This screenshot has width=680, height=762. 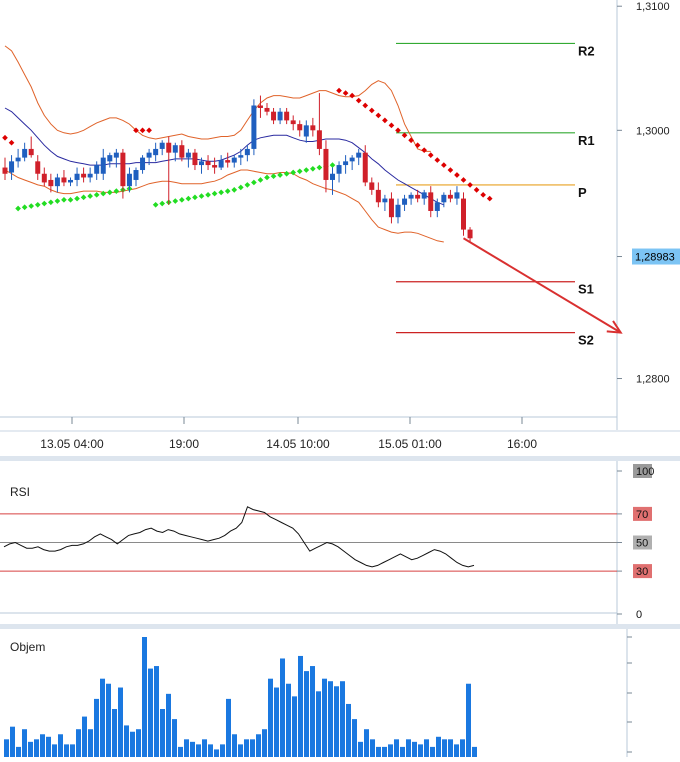 I want to click on rsi-title: RSI, so click(x=20, y=492).